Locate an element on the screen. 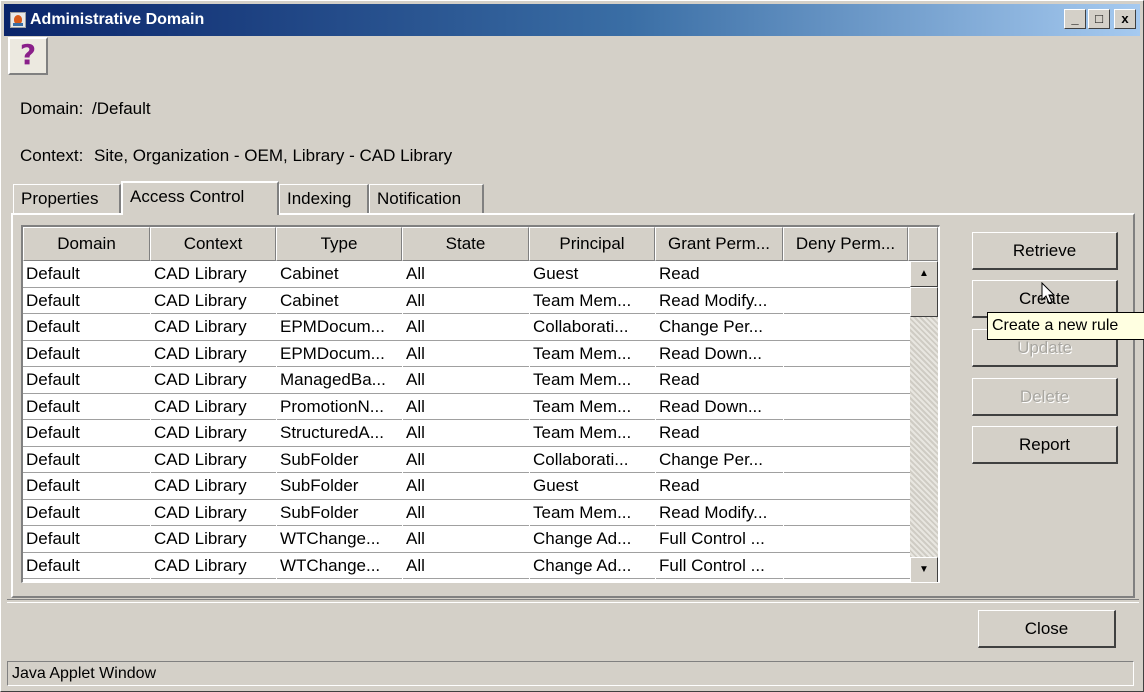 This screenshot has height=692, width=1144. tab-notification: Notification is located at coordinates (426, 198).